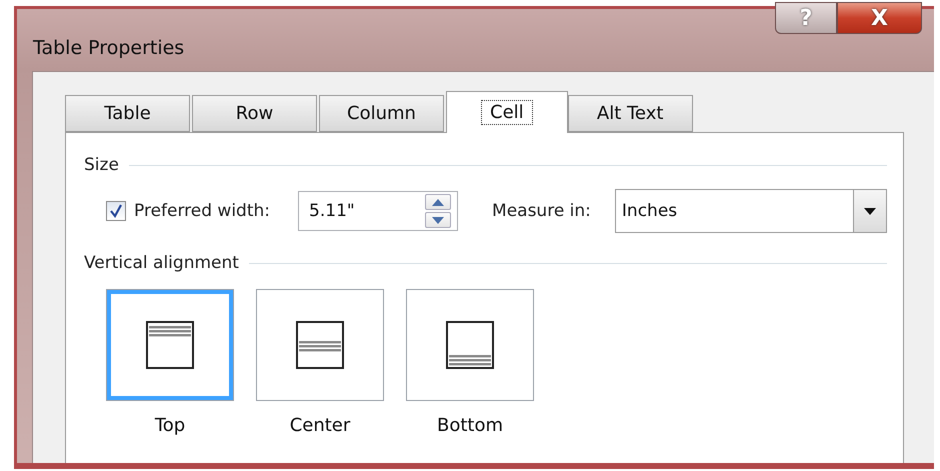  What do you see at coordinates (750, 211) in the screenshot?
I see `measure-dropdown: Inches` at bounding box center [750, 211].